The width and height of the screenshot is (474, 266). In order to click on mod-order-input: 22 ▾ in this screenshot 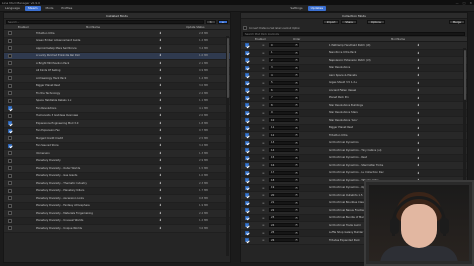, I will do `click(284, 210)`.